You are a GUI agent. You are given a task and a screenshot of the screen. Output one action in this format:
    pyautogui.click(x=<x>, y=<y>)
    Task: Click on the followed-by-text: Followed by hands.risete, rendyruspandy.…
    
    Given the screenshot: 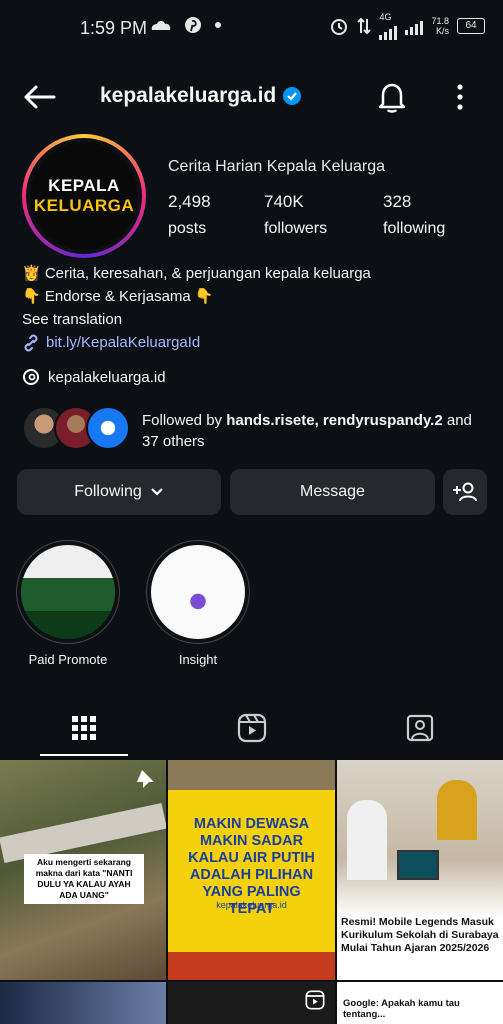 What is the action you would take?
    pyautogui.click(x=317, y=431)
    